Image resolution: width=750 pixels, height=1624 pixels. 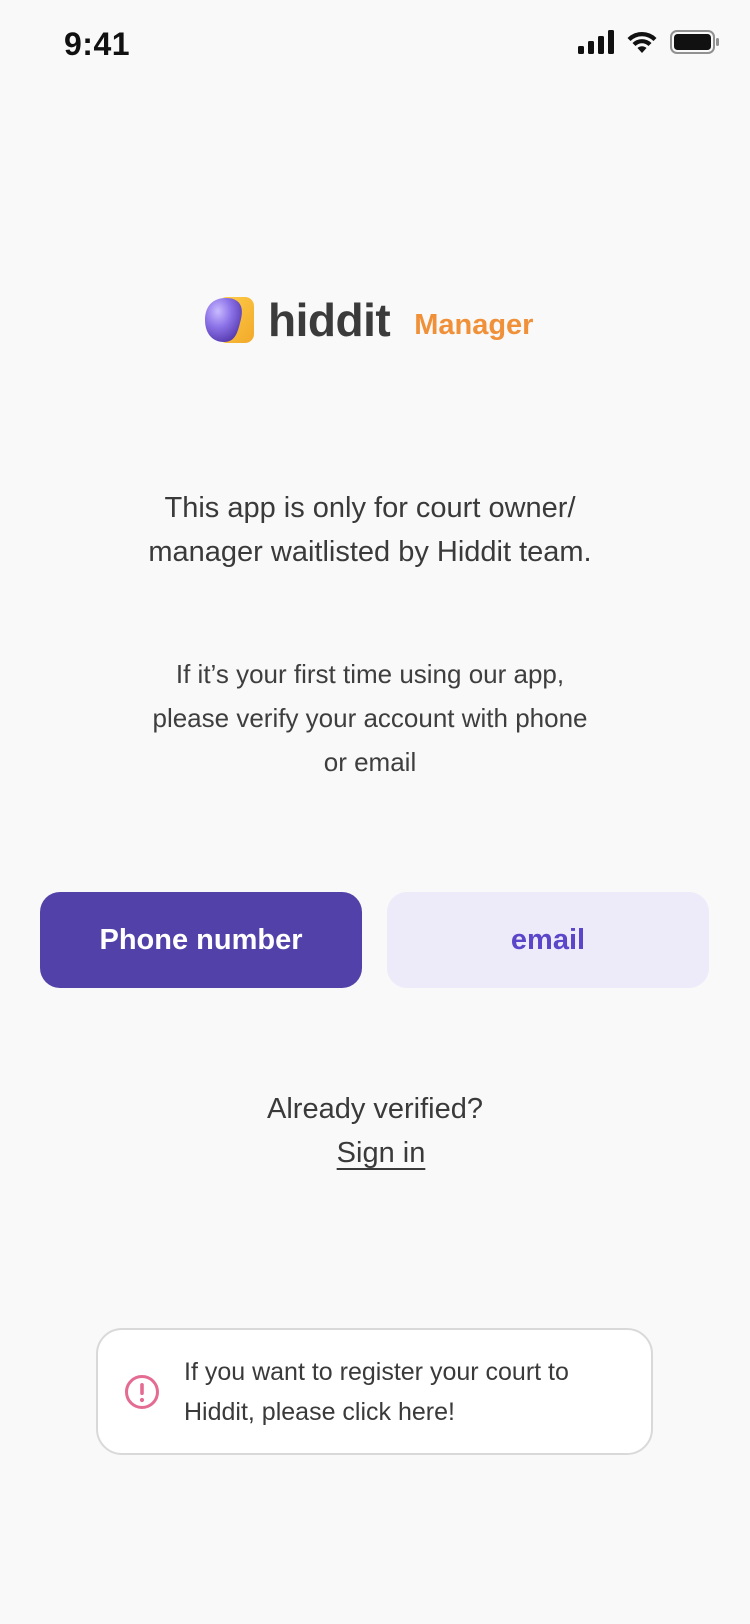 I want to click on notice-line-1: If you want to register your court to, so click(x=376, y=1372).